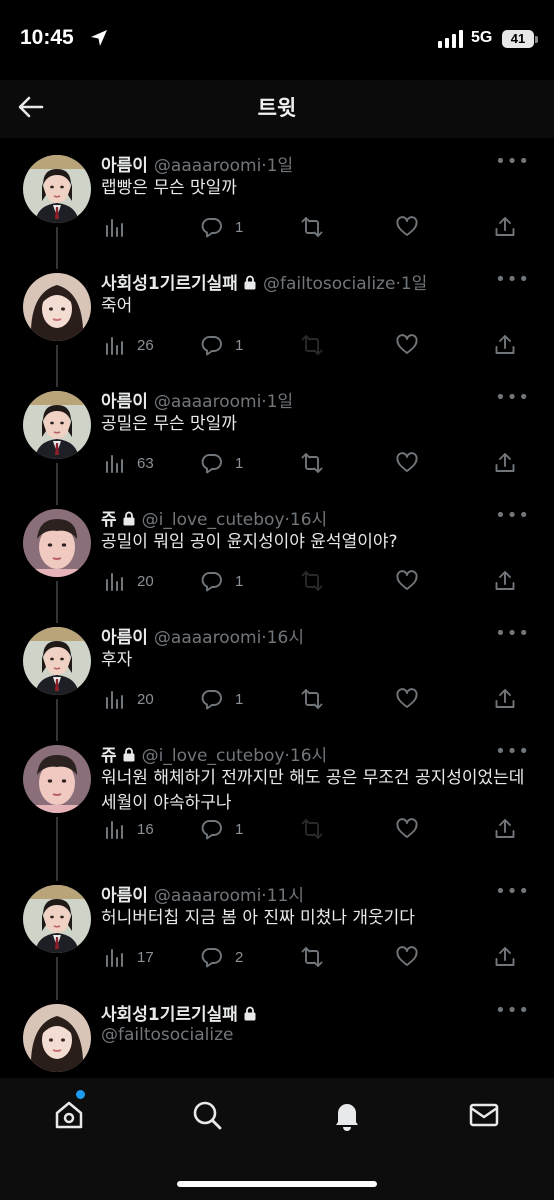  Describe the element at coordinates (307, 893) in the screenshot. I see `tweet-header: 아름이 @aaaaroomi·11시` at that location.